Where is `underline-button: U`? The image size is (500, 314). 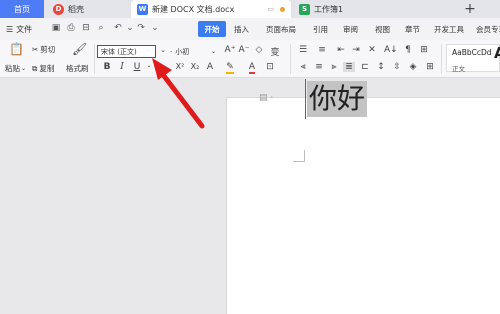
underline-button: U is located at coordinates (137, 67).